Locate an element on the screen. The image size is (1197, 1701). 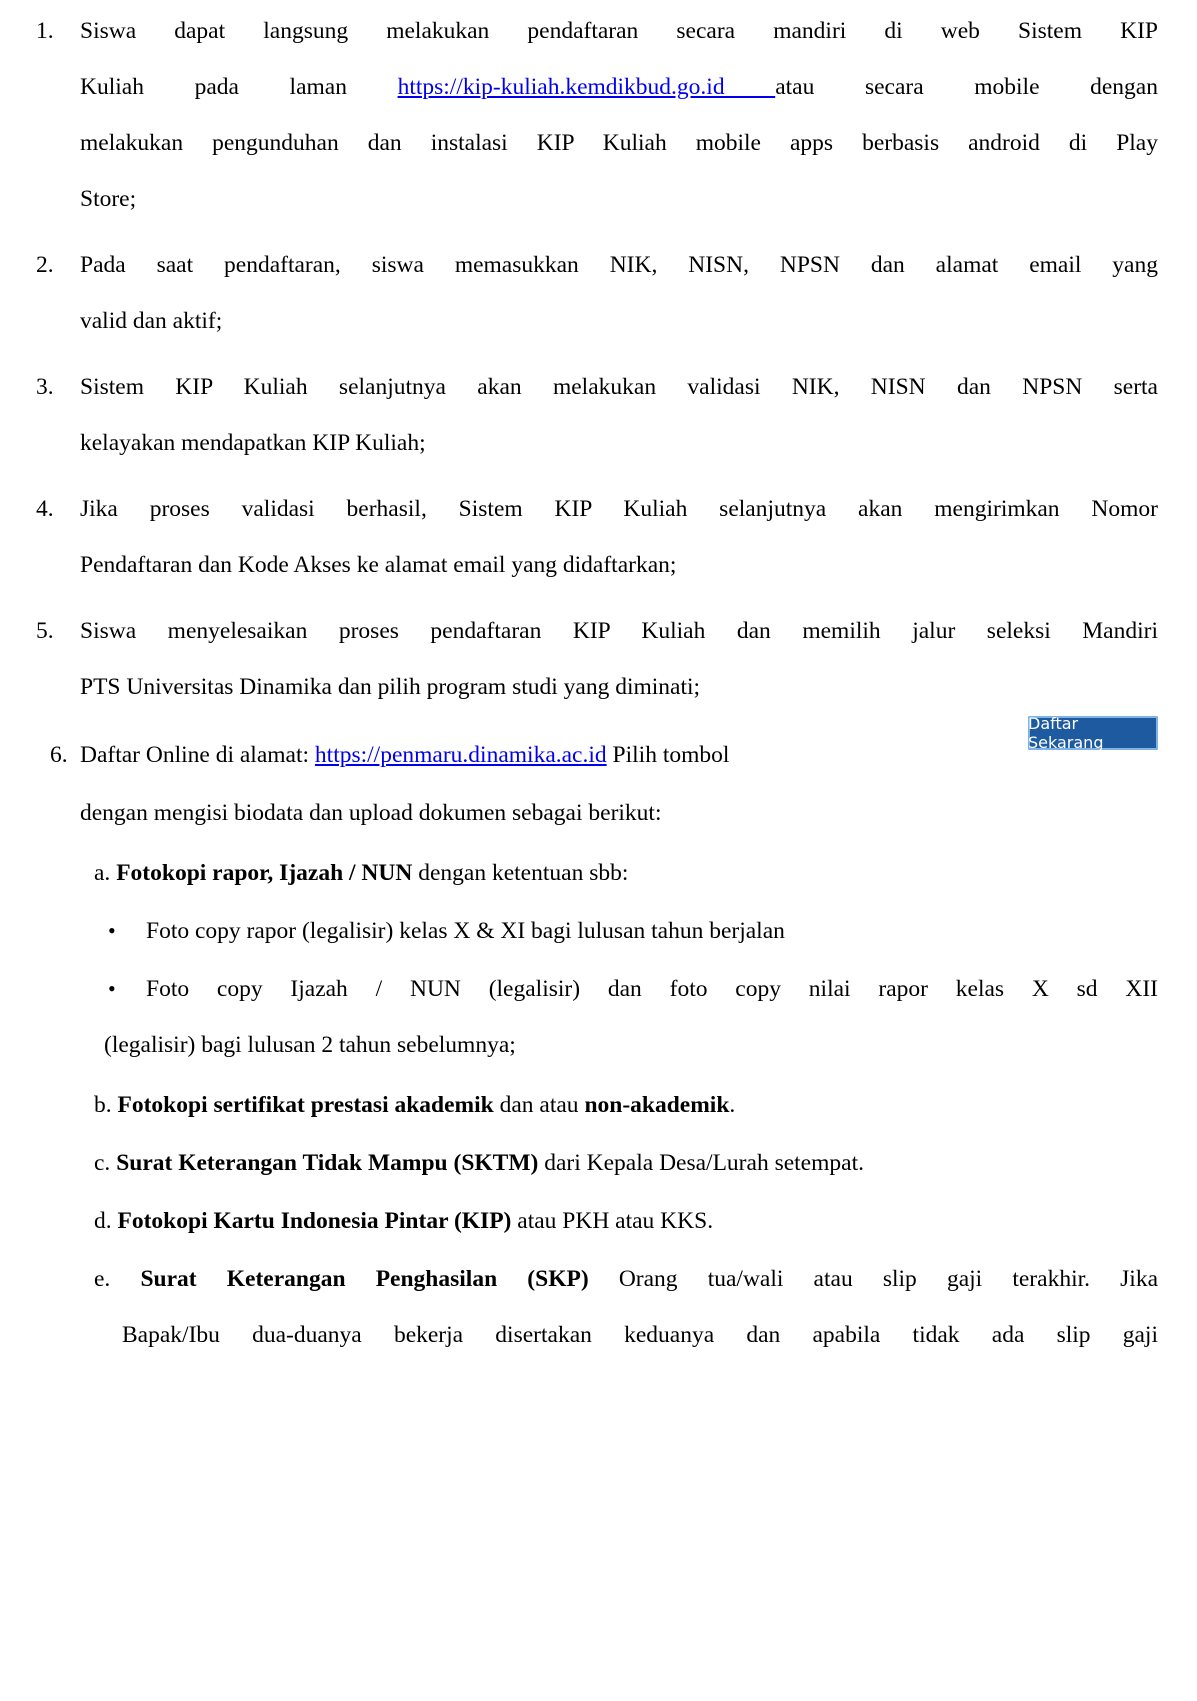
item-6-text-cont: Pilih tombol is located at coordinates (668, 755).